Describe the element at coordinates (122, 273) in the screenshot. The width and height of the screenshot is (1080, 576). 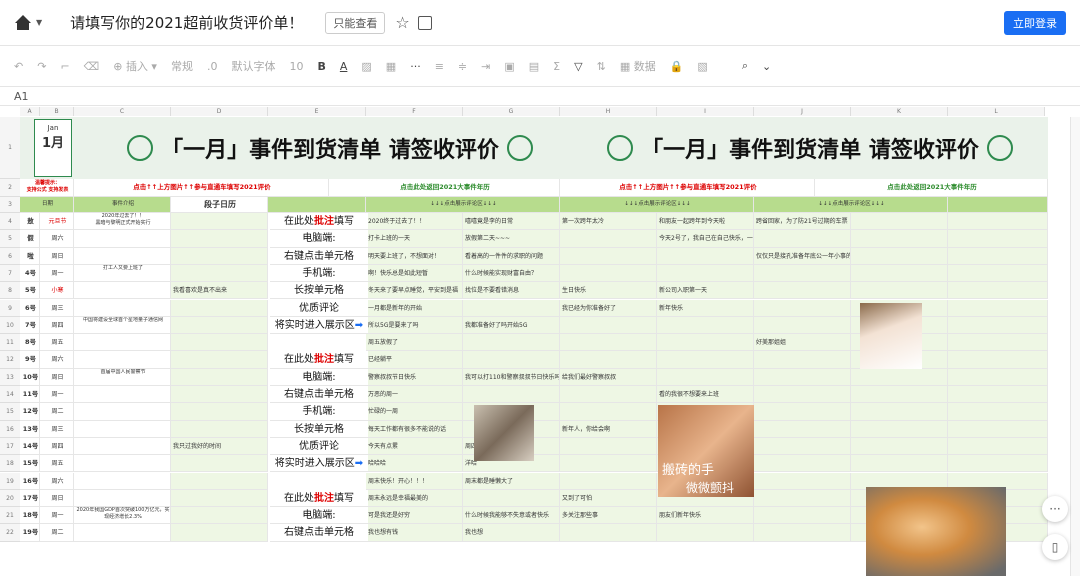
I see `cell-c: 打工人又要上班了` at that location.